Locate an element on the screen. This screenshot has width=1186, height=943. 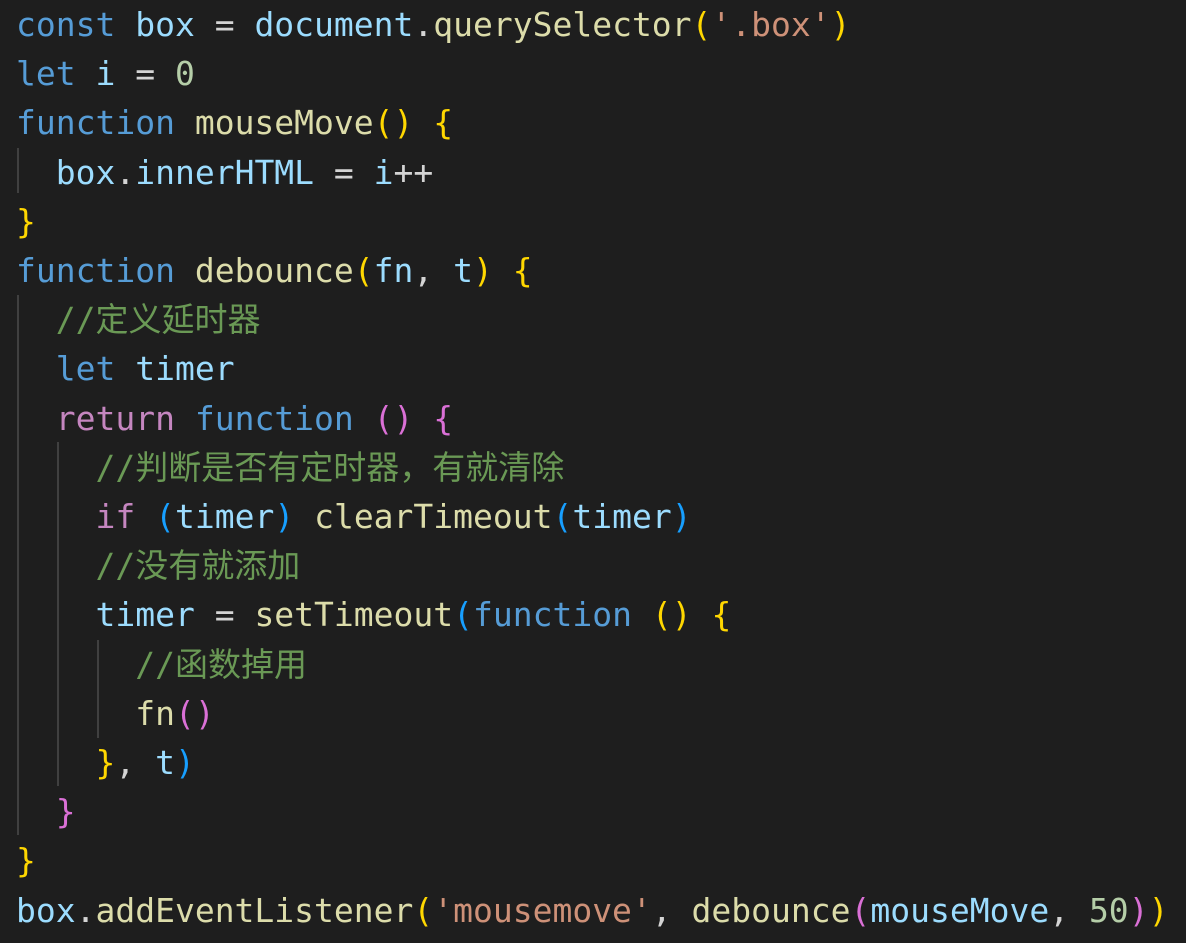
code-line: box.innerHTML = i++ is located at coordinates (225, 172).